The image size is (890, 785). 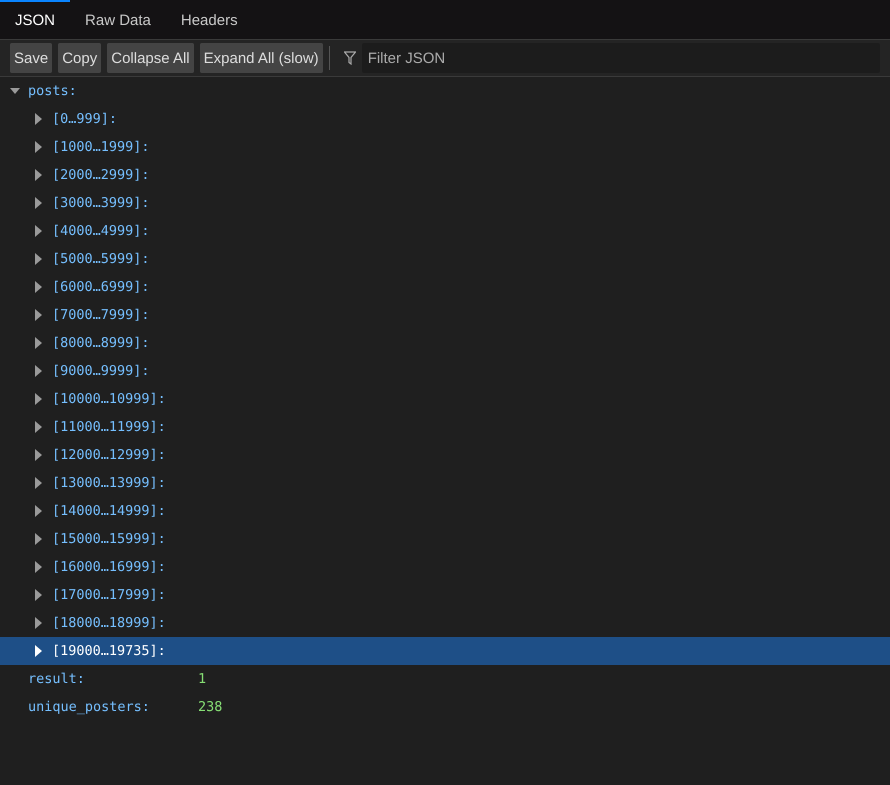 What do you see at coordinates (109, 399) in the screenshot?
I see `json-key: [10000…10999]:` at bounding box center [109, 399].